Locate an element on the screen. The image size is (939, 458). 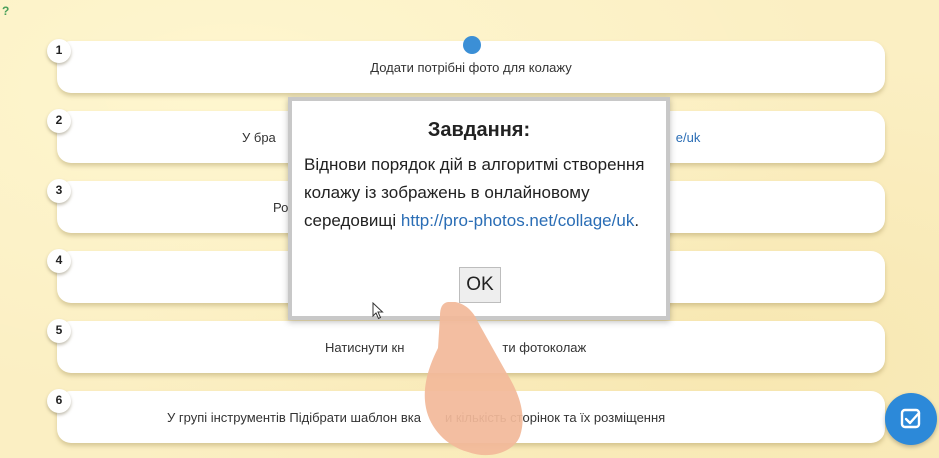
step-number: 1 is located at coordinates (59, 51).